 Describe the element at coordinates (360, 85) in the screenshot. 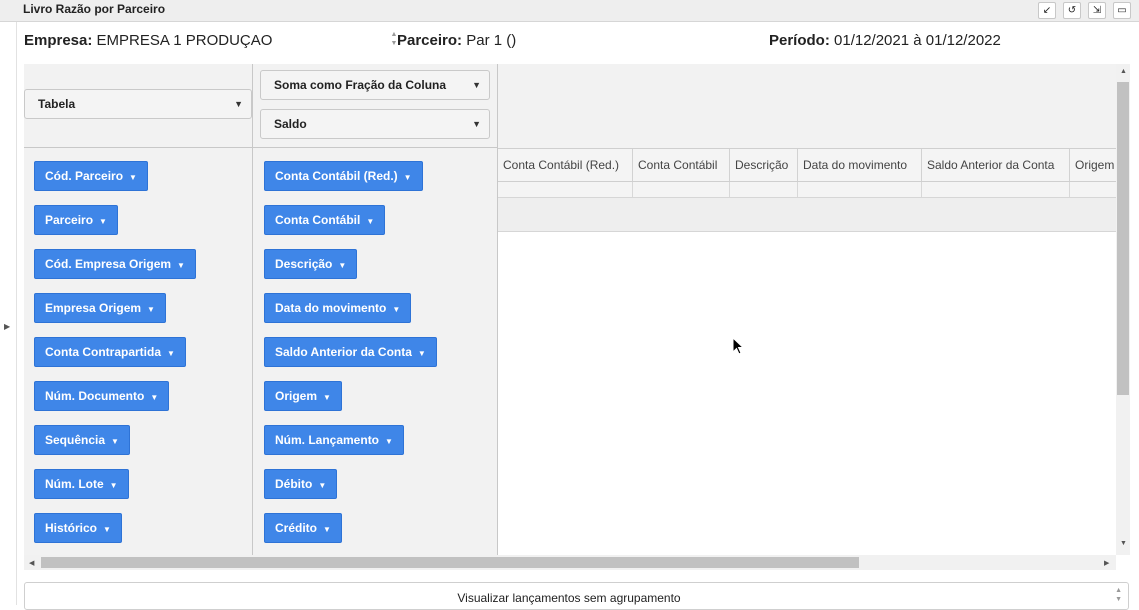

I see `aggregator-select-value: Soma como Fração da Coluna` at that location.